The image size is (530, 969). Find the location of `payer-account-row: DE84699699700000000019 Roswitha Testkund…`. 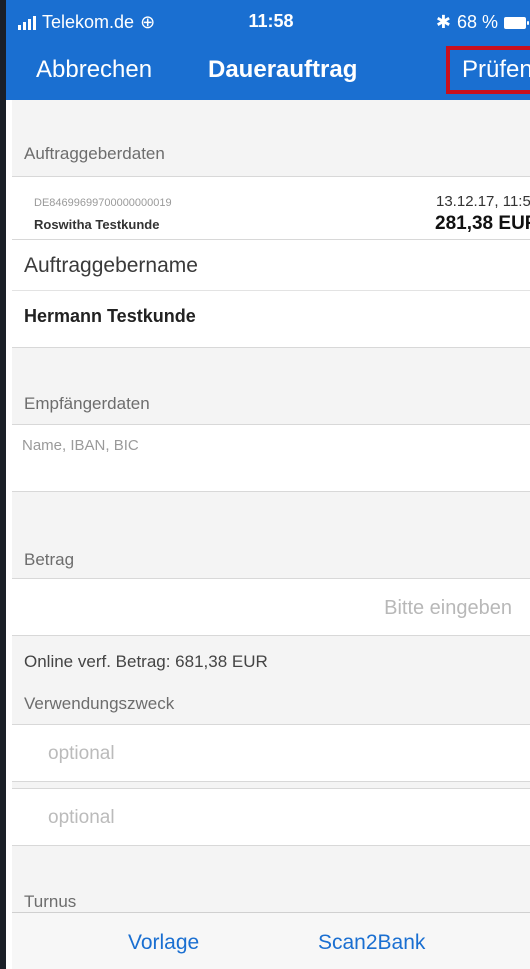

payer-account-row: DE84699699700000000019 Roswitha Testkund… is located at coordinates (271, 208).